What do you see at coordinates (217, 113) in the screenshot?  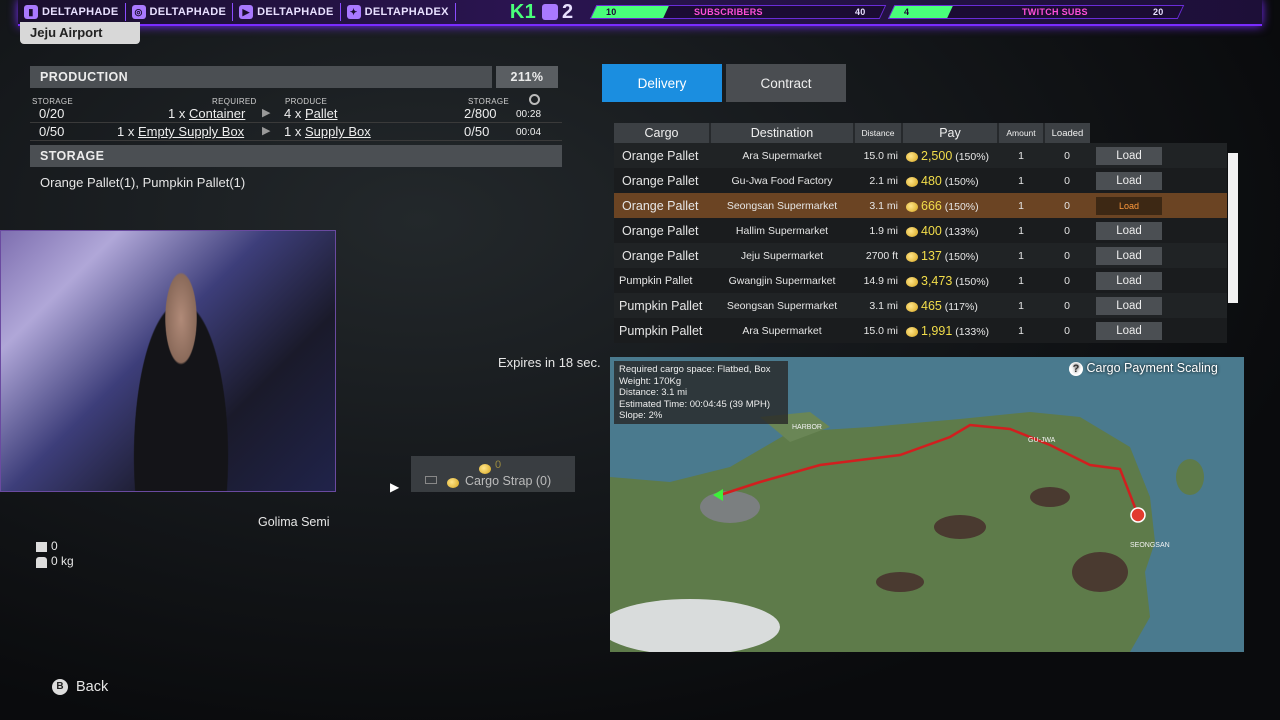 I see `req-item: Container` at bounding box center [217, 113].